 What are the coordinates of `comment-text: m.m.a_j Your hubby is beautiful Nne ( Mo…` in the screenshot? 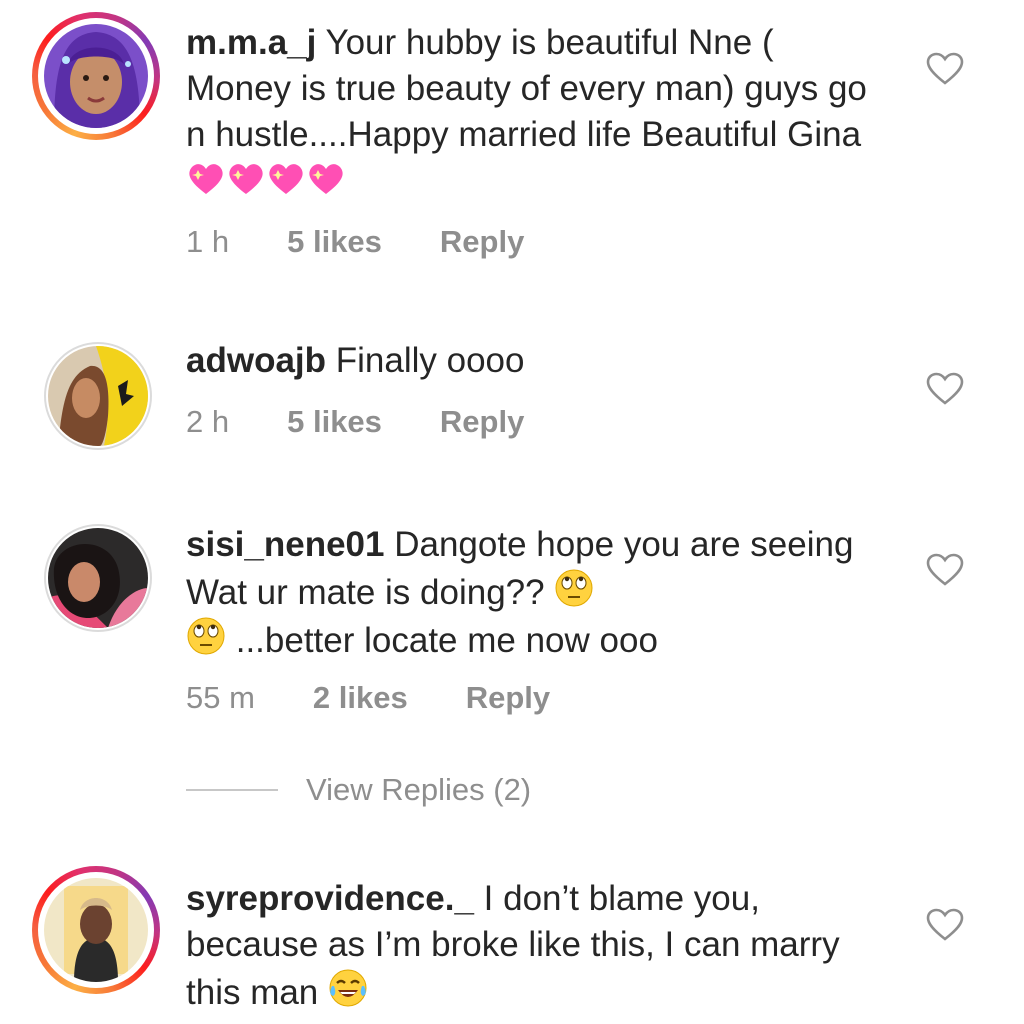 It's located at (536, 112).